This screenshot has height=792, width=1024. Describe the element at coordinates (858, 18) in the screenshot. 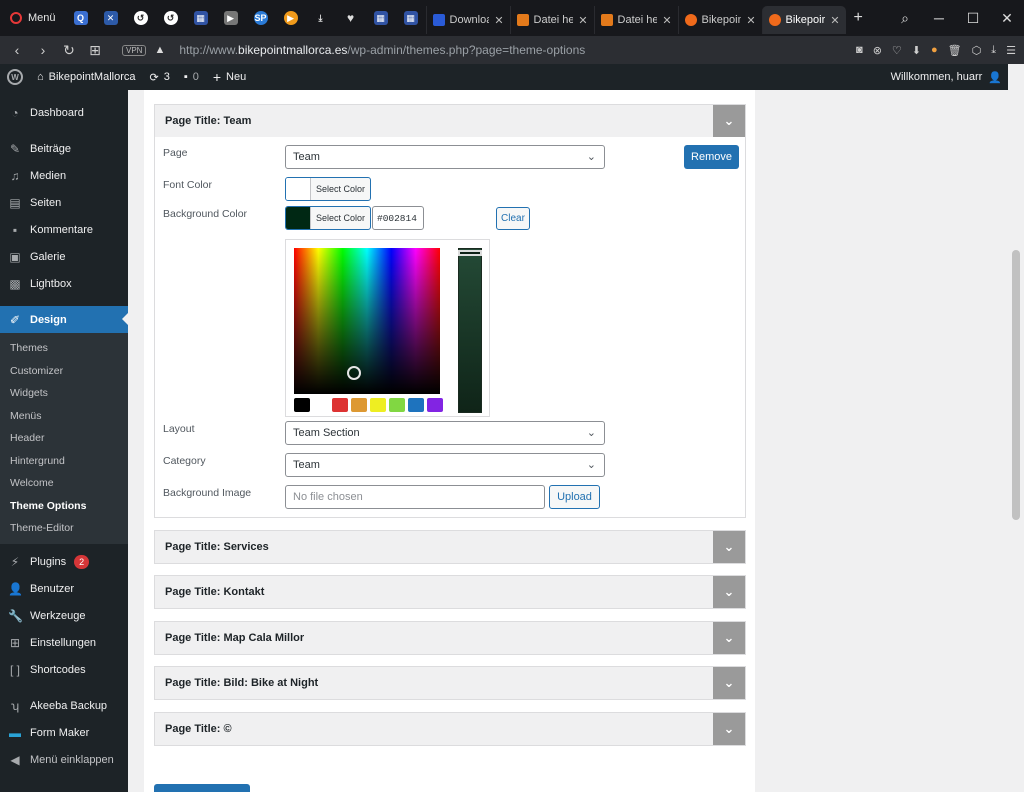

I see `new-tab-button: +` at that location.